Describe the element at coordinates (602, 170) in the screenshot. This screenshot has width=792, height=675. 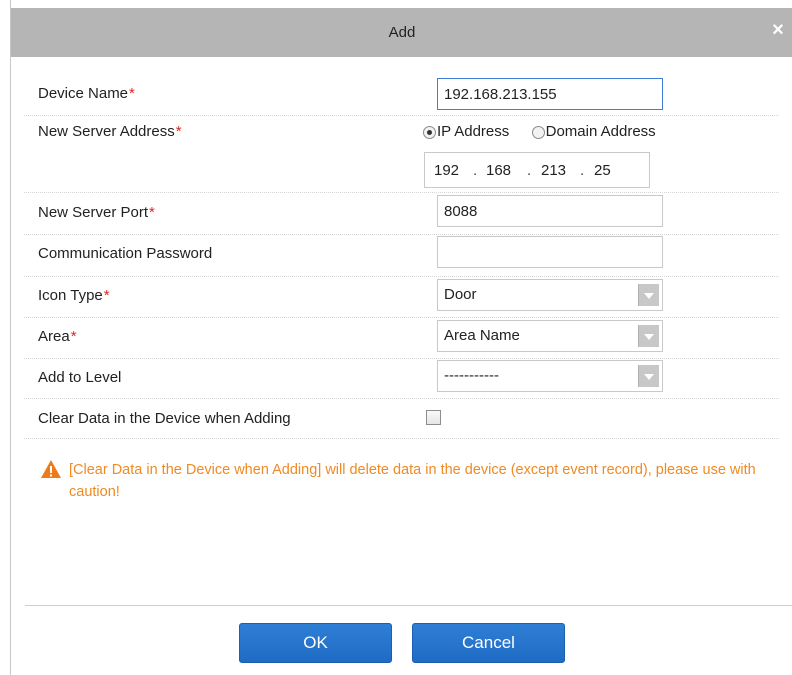
I see `ip-octet-4: 25` at that location.